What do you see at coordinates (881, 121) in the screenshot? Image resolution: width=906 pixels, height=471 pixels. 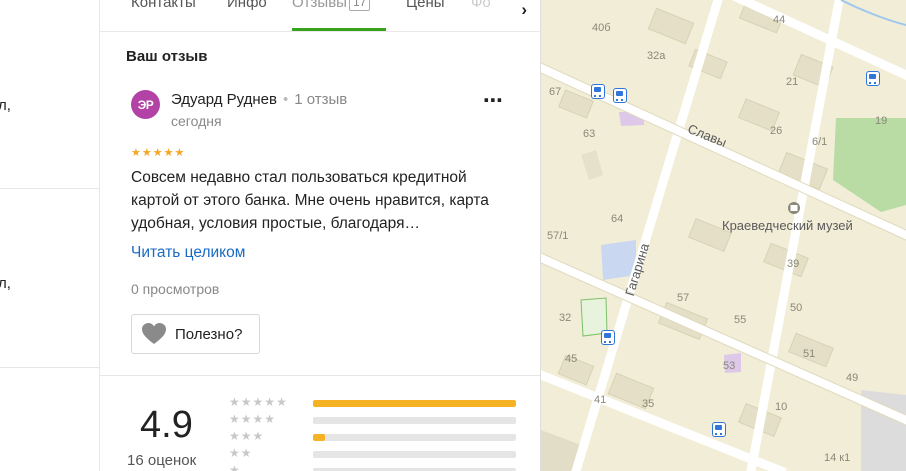 I see `house-number-label: 19` at bounding box center [881, 121].